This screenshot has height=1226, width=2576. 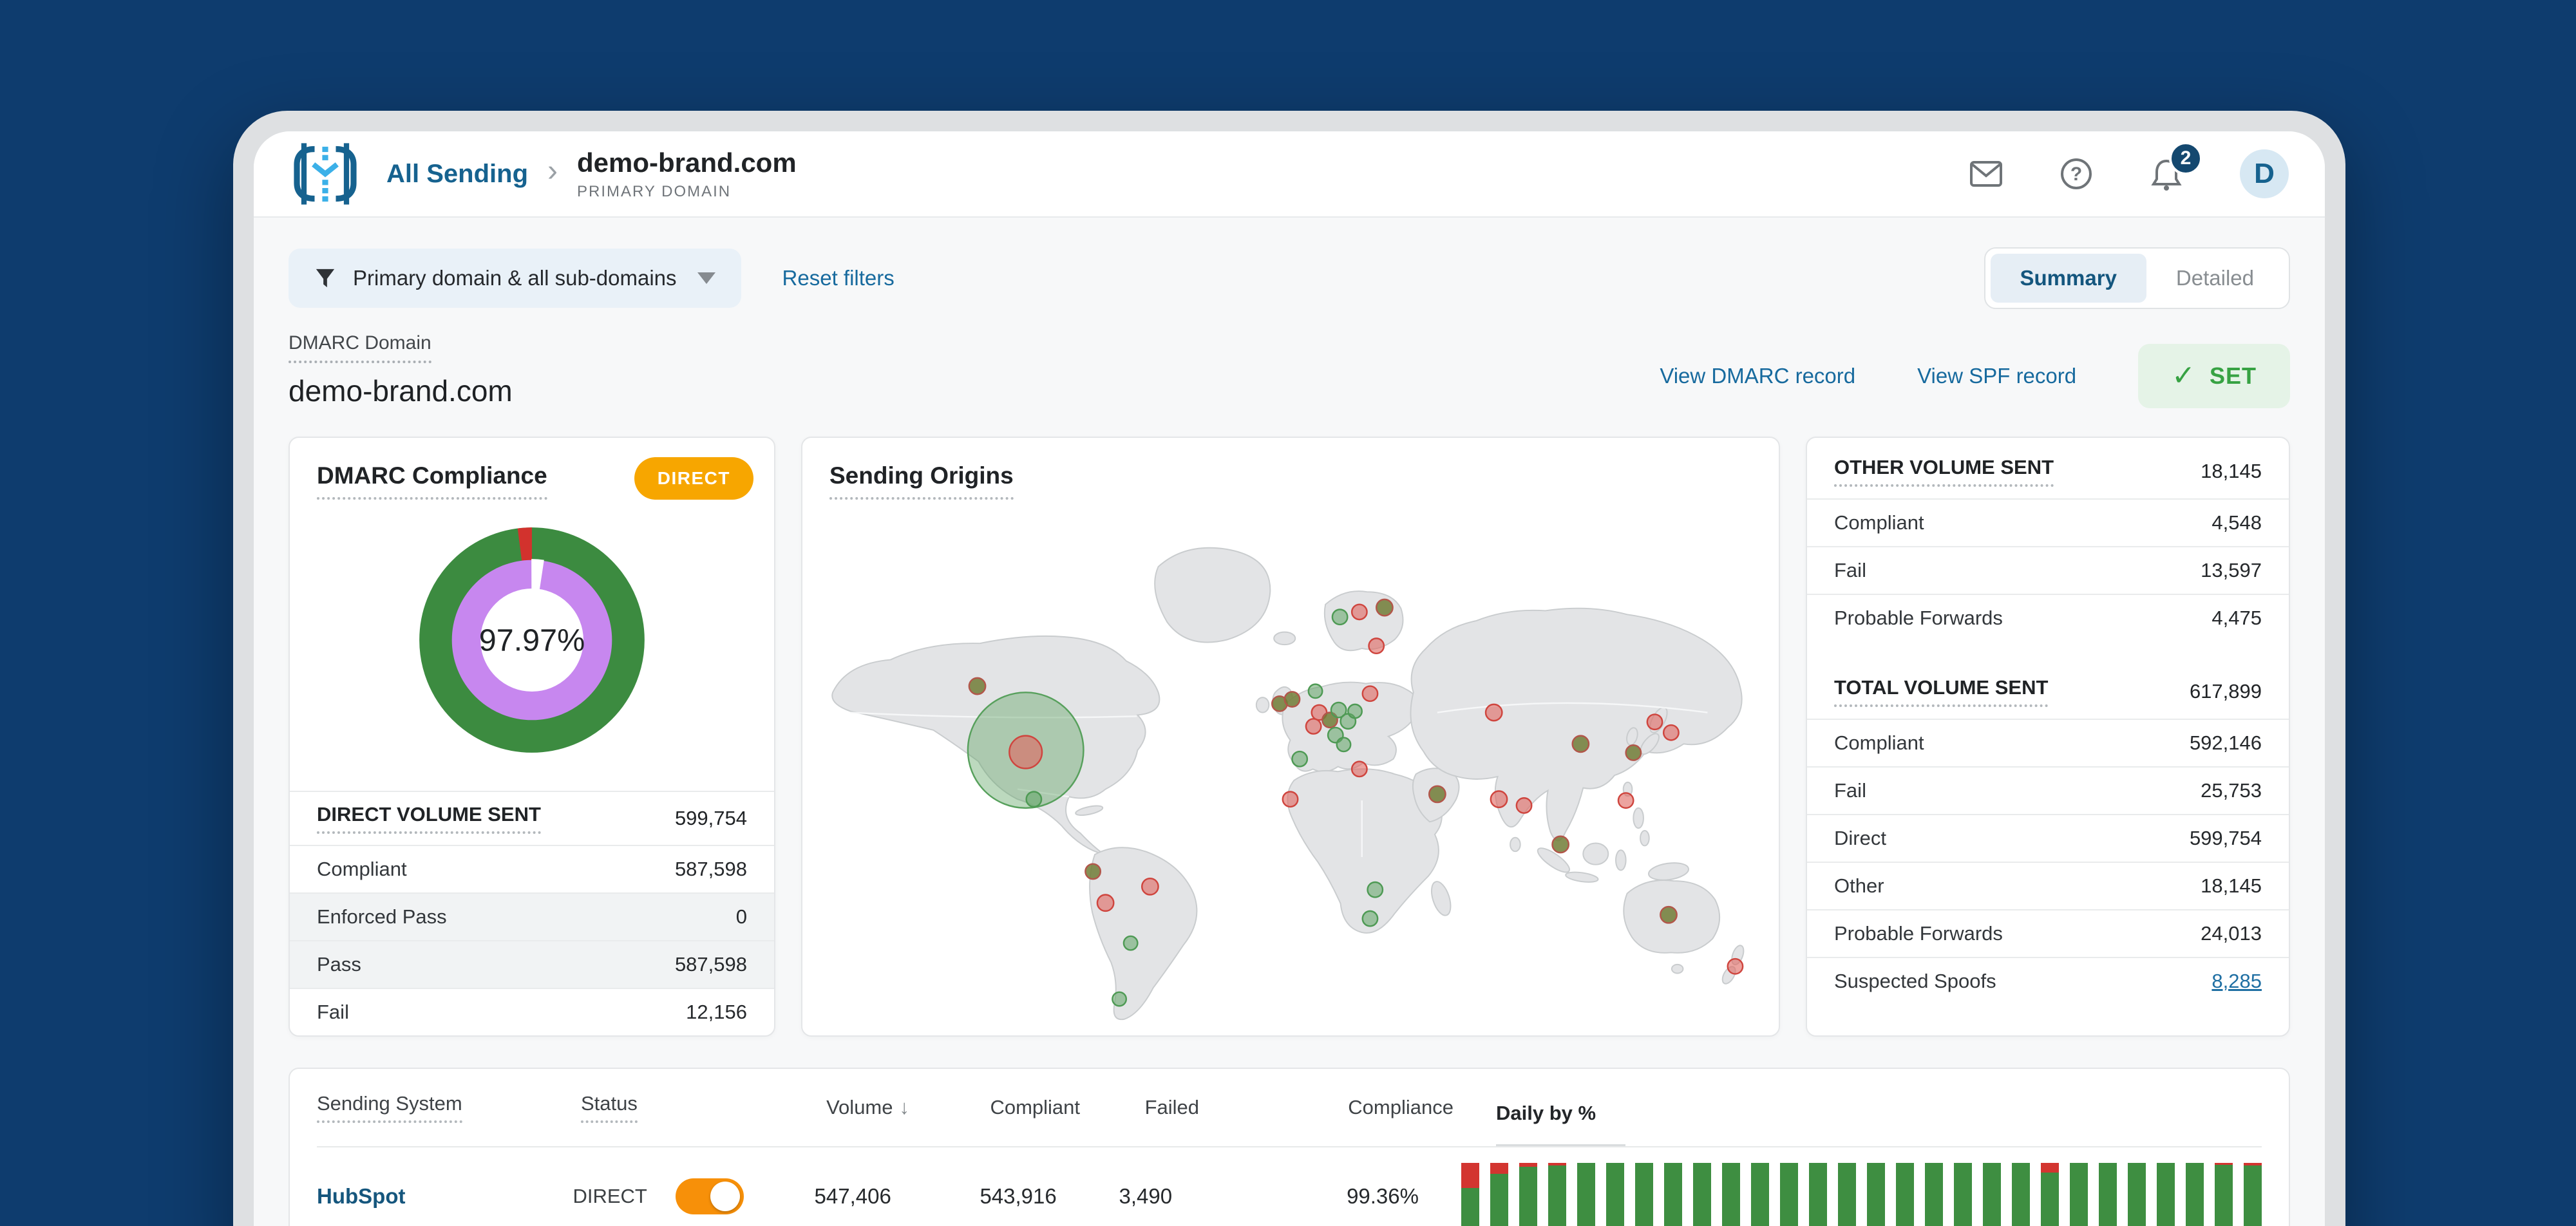 What do you see at coordinates (2048, 743) in the screenshot?
I see `table-row: Compliant 592,146` at bounding box center [2048, 743].